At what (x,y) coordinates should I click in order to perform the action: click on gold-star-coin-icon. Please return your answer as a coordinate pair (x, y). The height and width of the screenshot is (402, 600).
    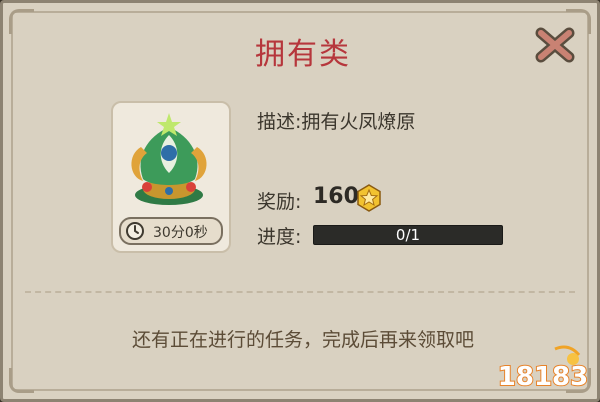
    Looking at the image, I should click on (369, 198).